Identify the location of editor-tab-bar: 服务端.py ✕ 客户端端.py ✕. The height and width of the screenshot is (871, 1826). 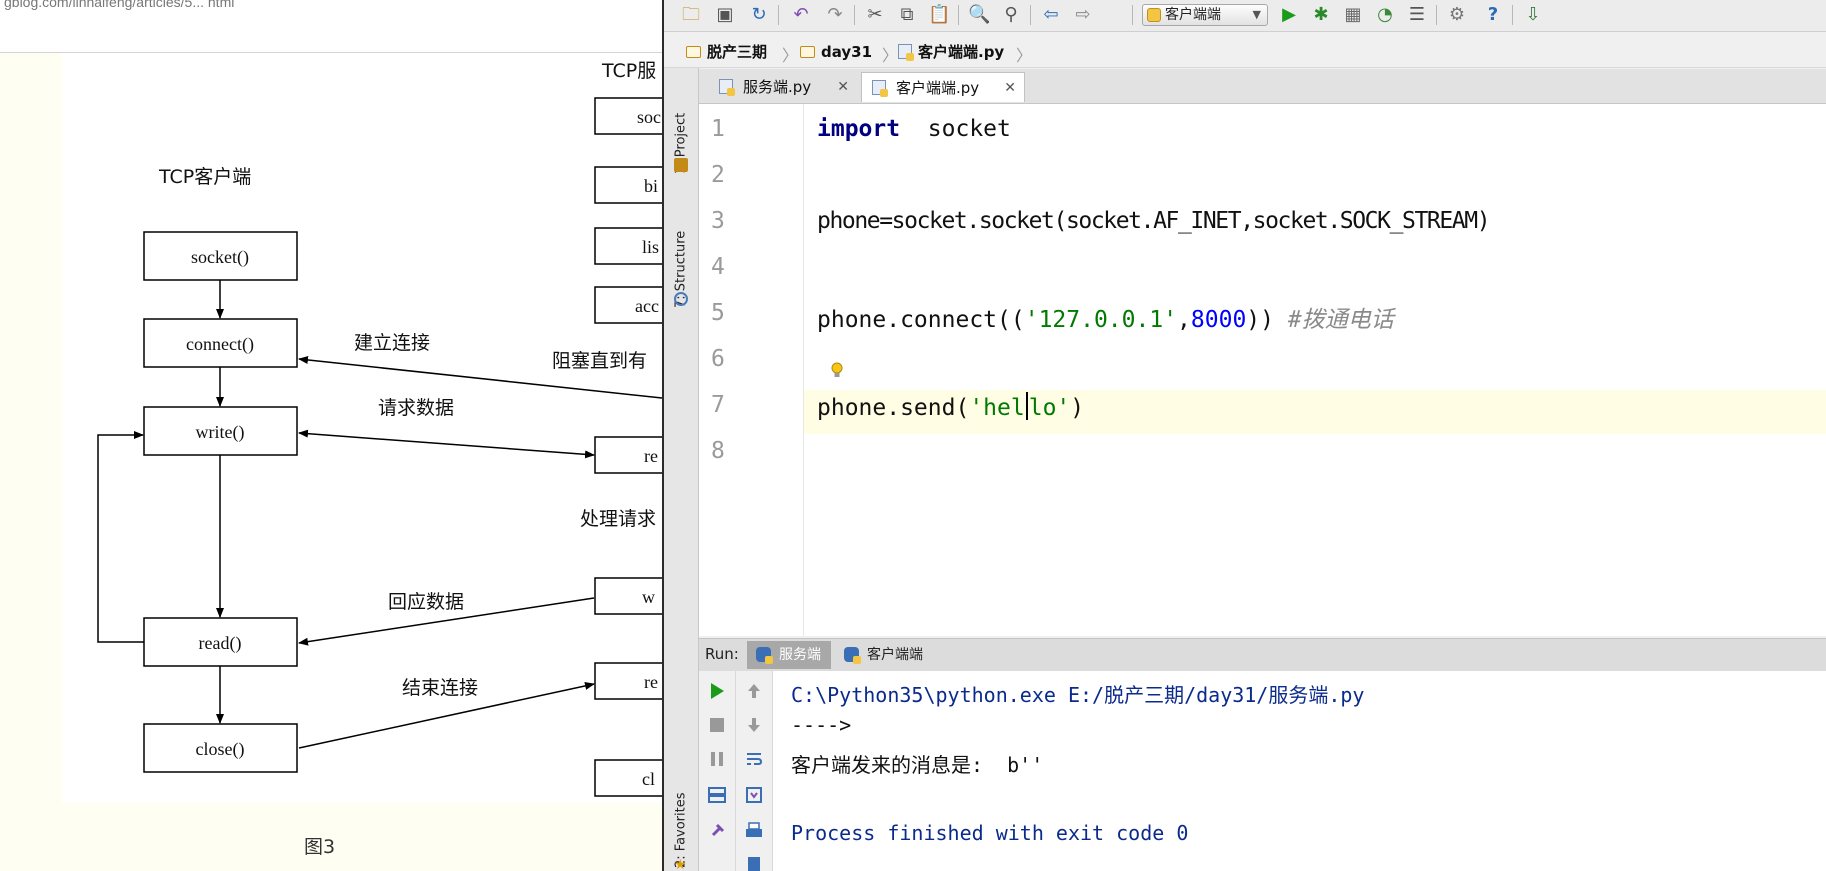
(1262, 86).